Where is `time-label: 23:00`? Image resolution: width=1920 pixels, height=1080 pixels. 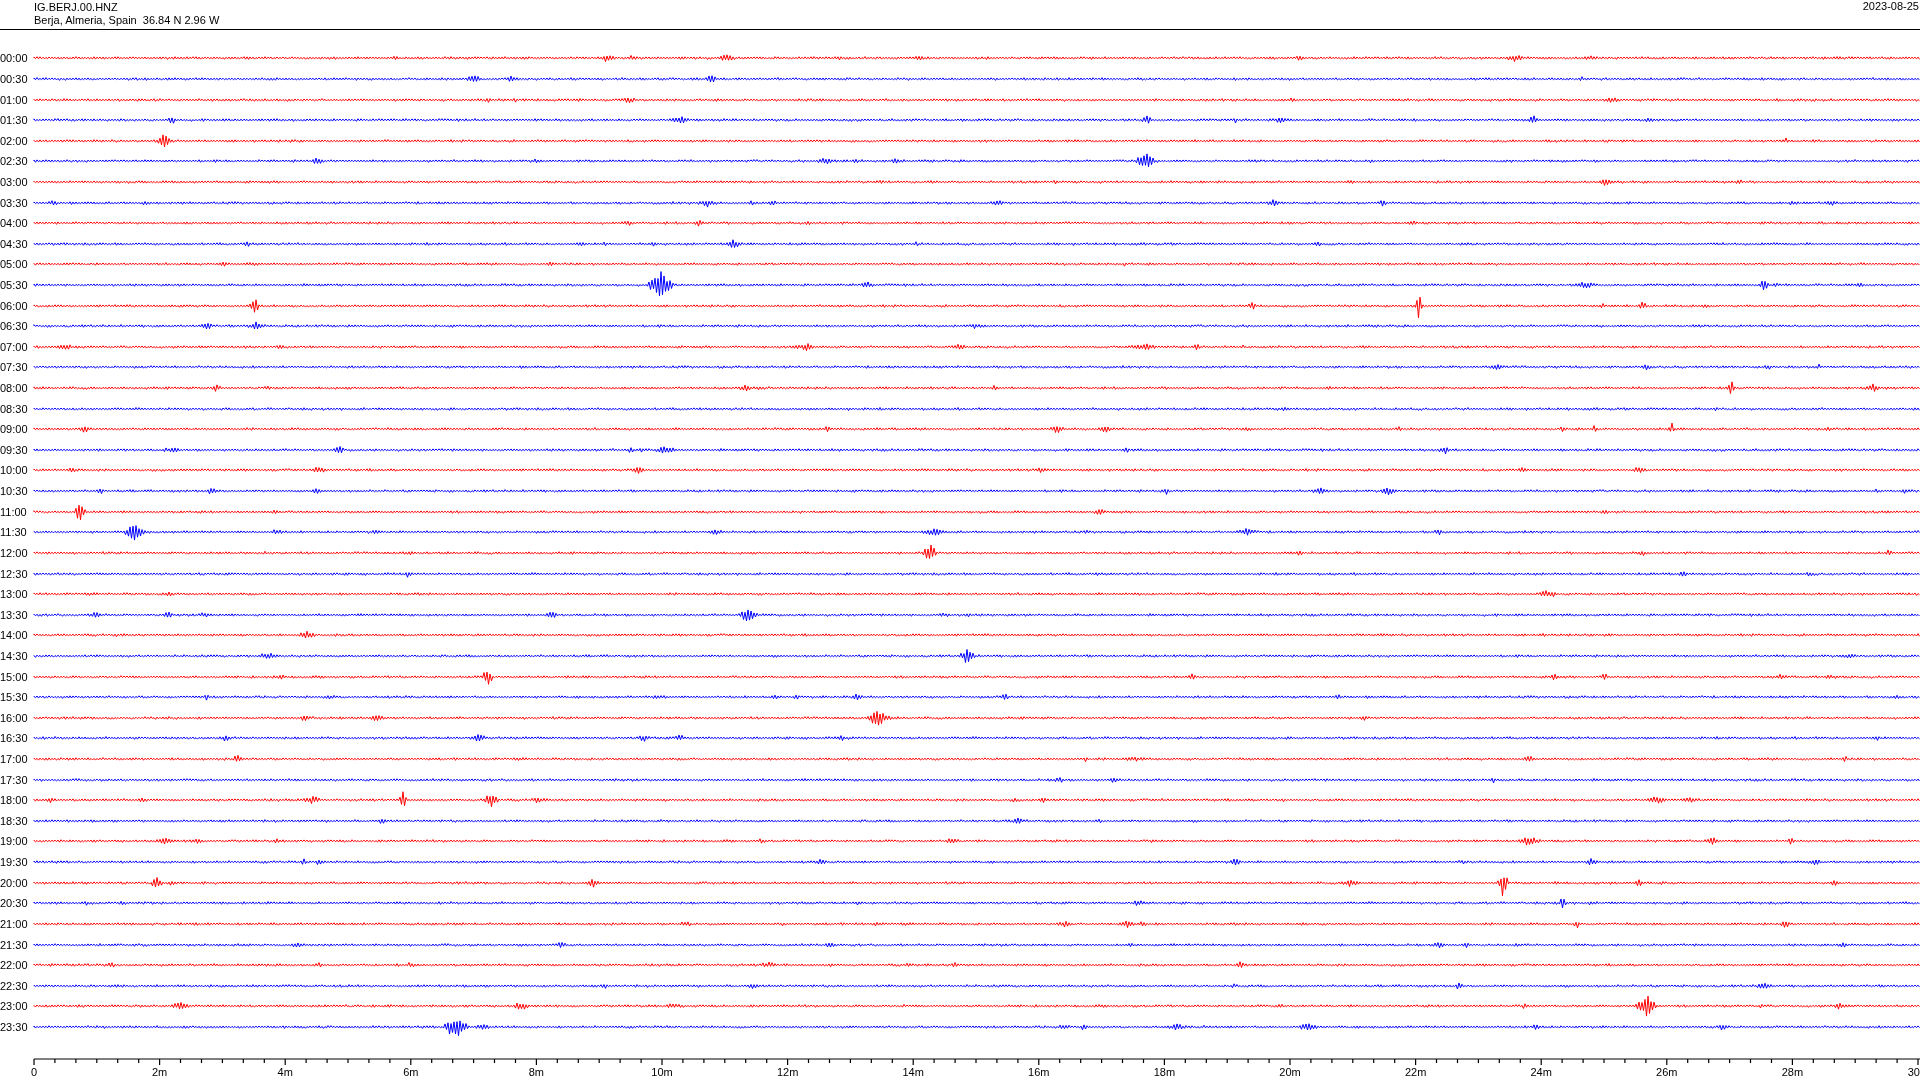 time-label: 23:00 is located at coordinates (14, 1006).